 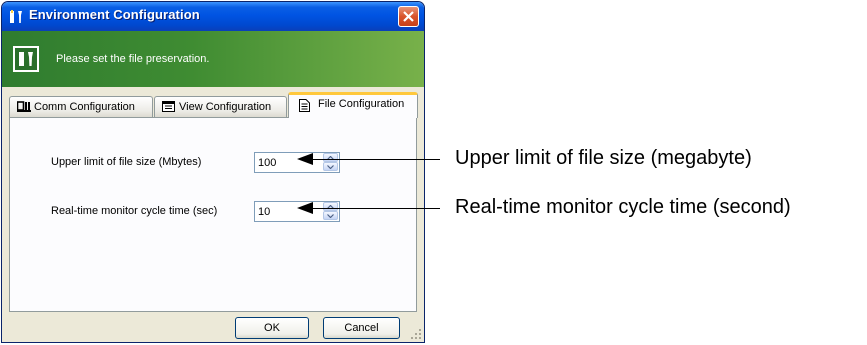 What do you see at coordinates (114, 14) in the screenshot?
I see `window-title: Environment Configuration` at bounding box center [114, 14].